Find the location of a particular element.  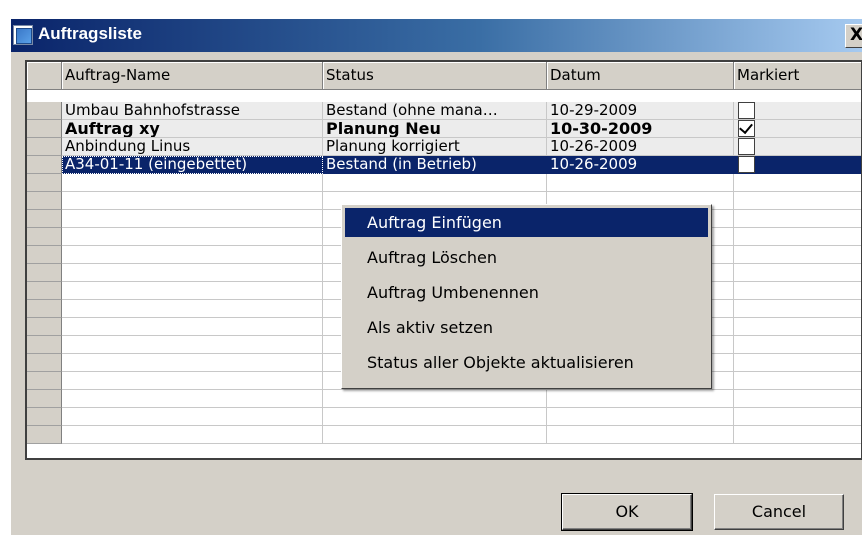

column-header-marked: Markiert is located at coordinates (797, 76).